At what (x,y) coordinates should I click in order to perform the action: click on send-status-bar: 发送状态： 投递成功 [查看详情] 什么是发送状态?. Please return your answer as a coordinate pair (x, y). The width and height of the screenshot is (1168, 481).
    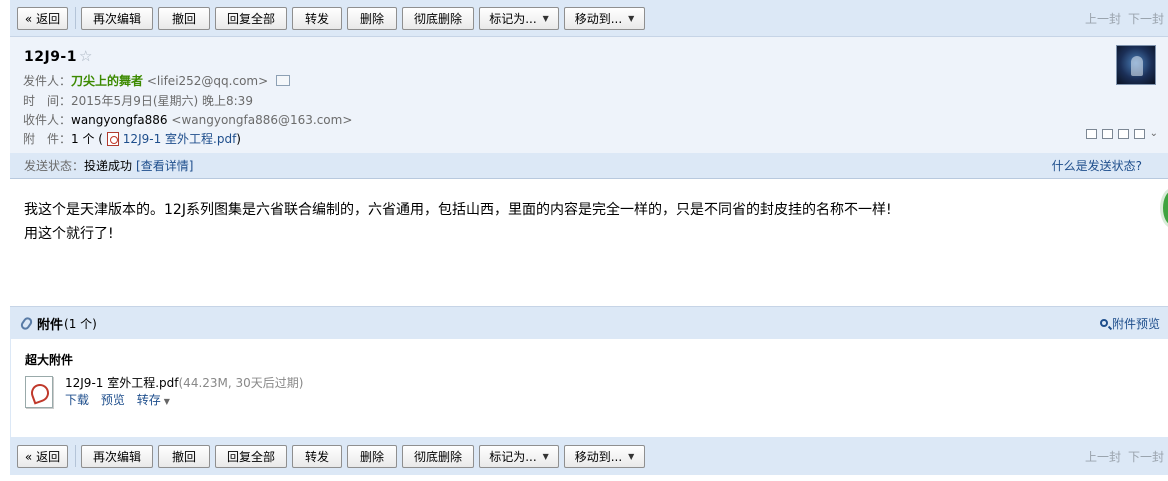
    Looking at the image, I should click on (589, 166).